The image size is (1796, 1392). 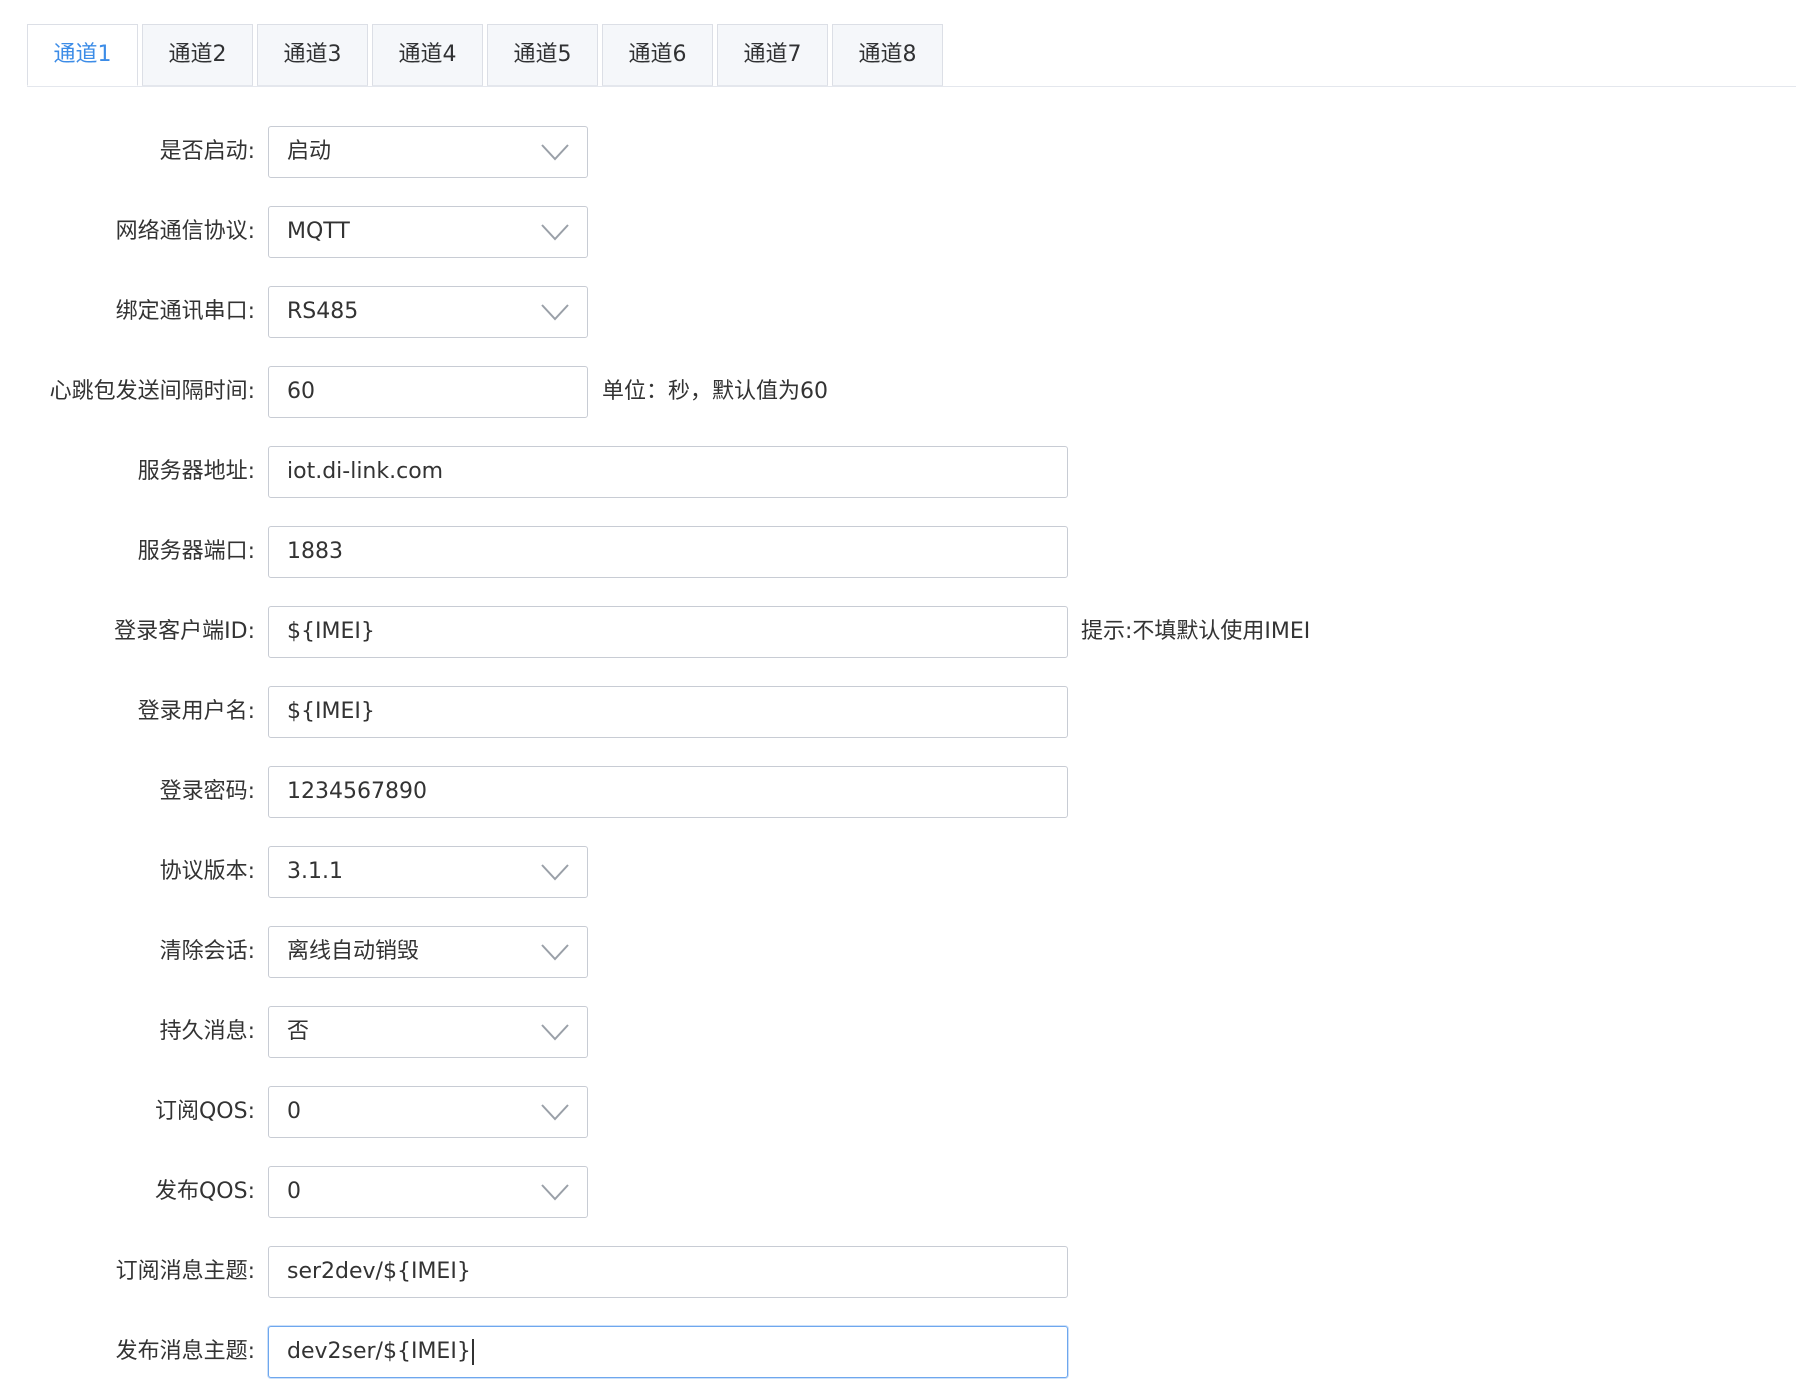 I want to click on enable-label: 是否启动:, so click(x=207, y=151).